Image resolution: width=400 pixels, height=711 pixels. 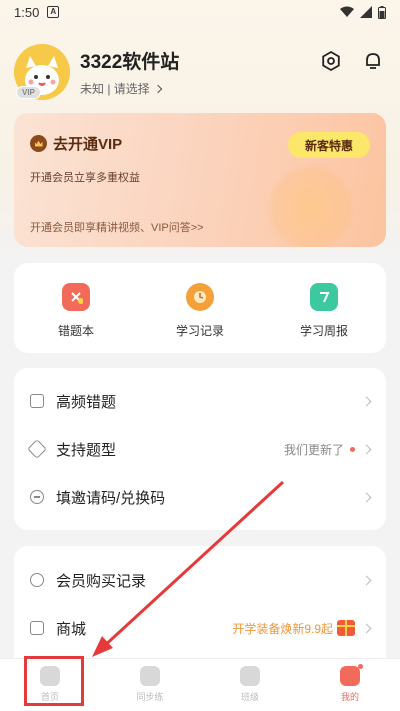 I want to click on menu-item-label: 高频错题, so click(x=86, y=402).